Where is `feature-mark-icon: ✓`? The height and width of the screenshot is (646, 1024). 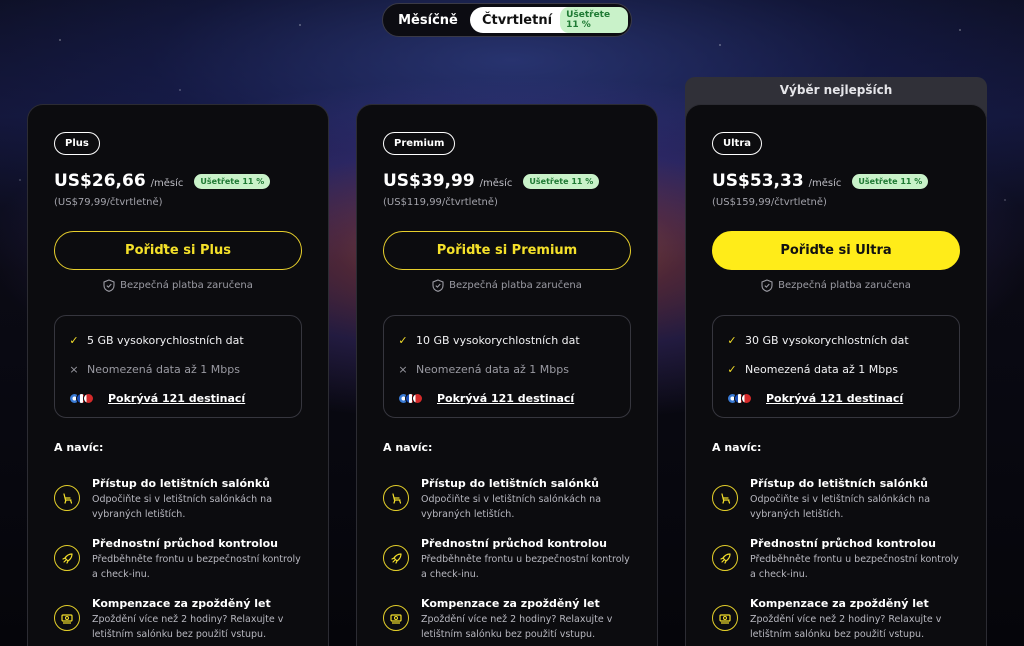 feature-mark-icon: ✓ is located at coordinates (732, 369).